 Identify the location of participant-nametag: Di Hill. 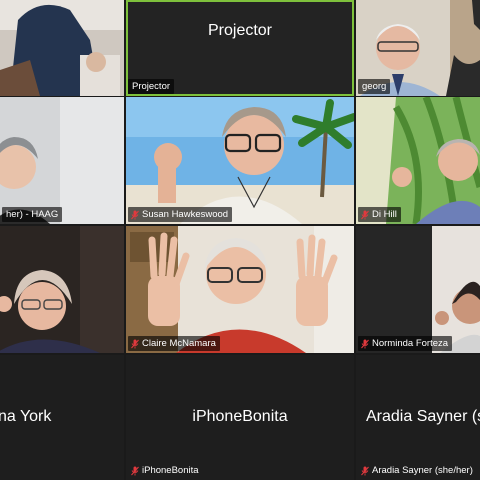
(379, 214).